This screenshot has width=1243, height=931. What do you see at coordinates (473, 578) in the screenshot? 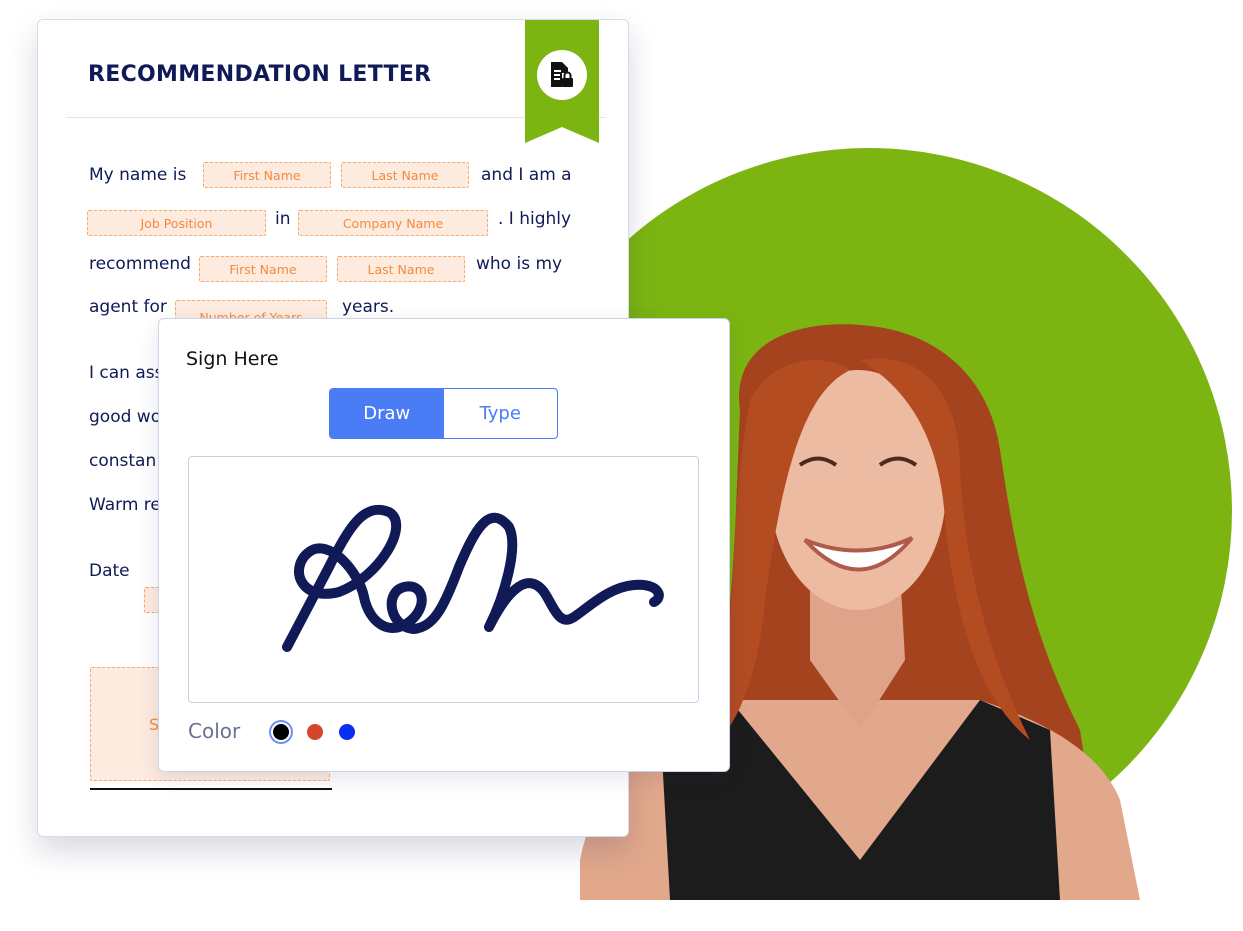
I see `drawn-signature` at bounding box center [473, 578].